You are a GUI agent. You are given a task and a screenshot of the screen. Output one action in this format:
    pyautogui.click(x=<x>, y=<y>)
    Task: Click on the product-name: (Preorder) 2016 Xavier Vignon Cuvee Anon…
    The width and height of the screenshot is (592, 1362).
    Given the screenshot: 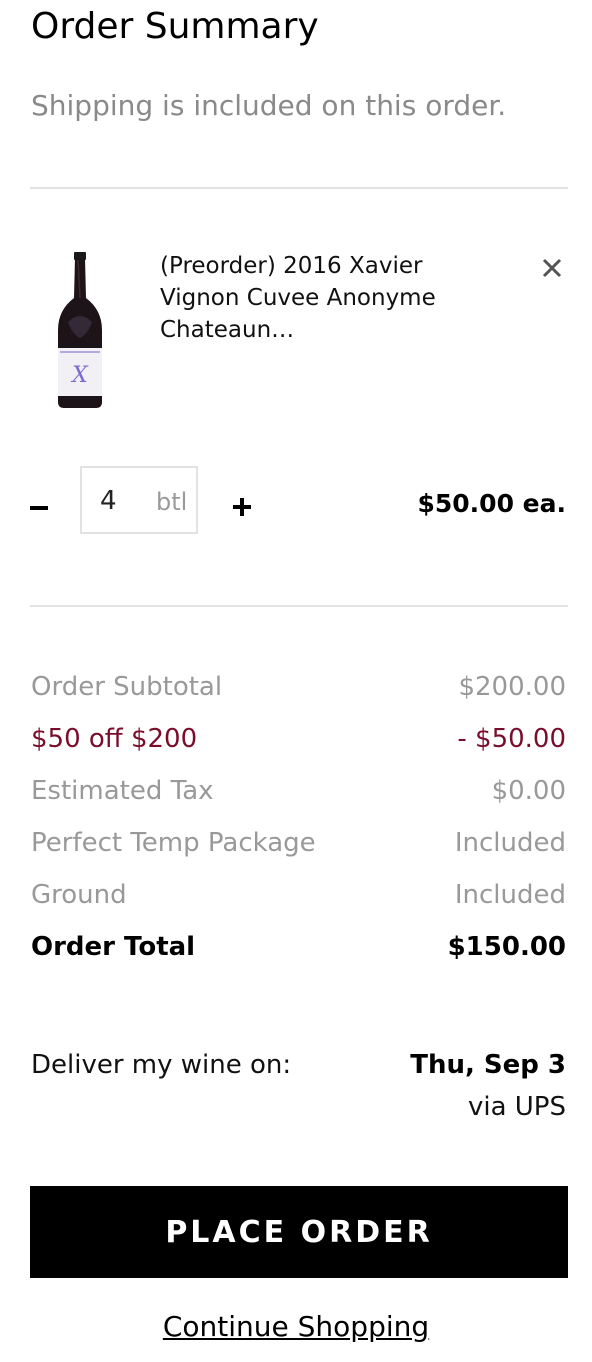 What is the action you would take?
    pyautogui.click(x=300, y=298)
    